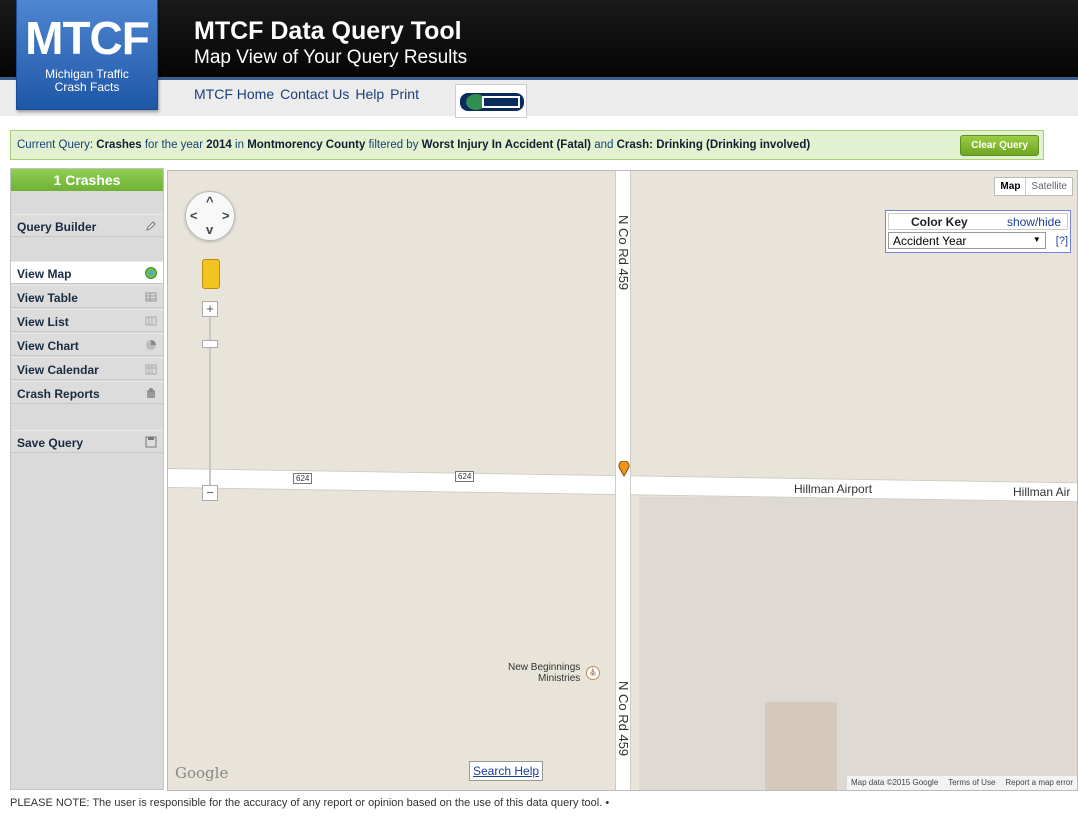 This screenshot has height=817, width=1078. I want to click on ohsp-logo-icon, so click(491, 101).